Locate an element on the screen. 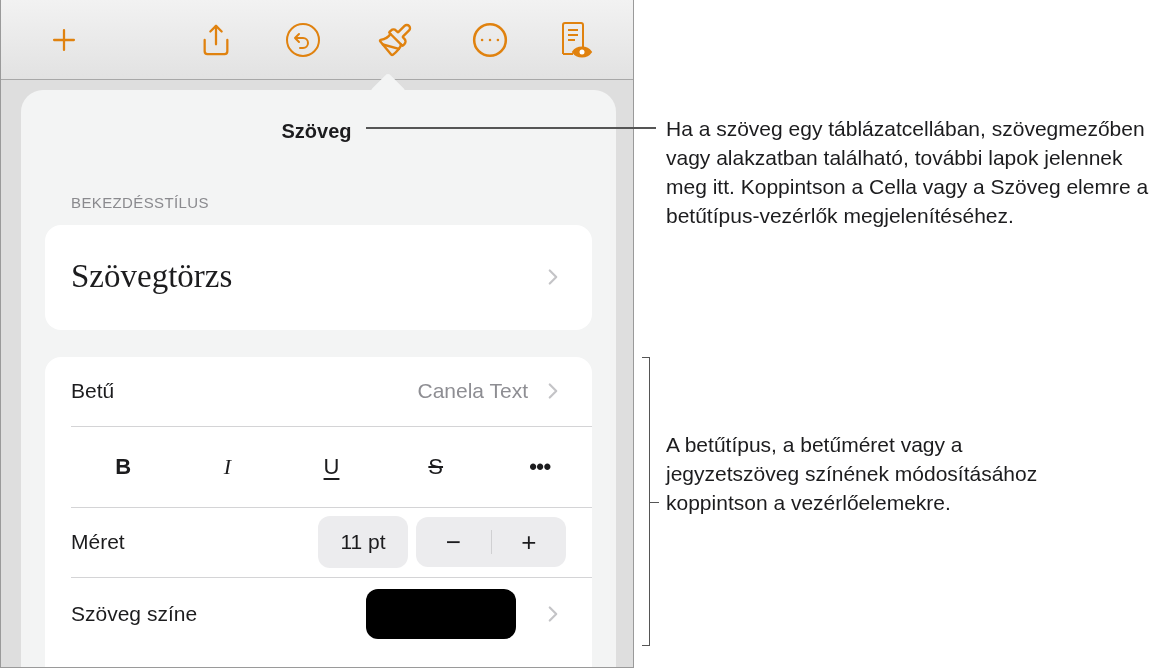  decrease-button: − is located at coordinates (454, 542).